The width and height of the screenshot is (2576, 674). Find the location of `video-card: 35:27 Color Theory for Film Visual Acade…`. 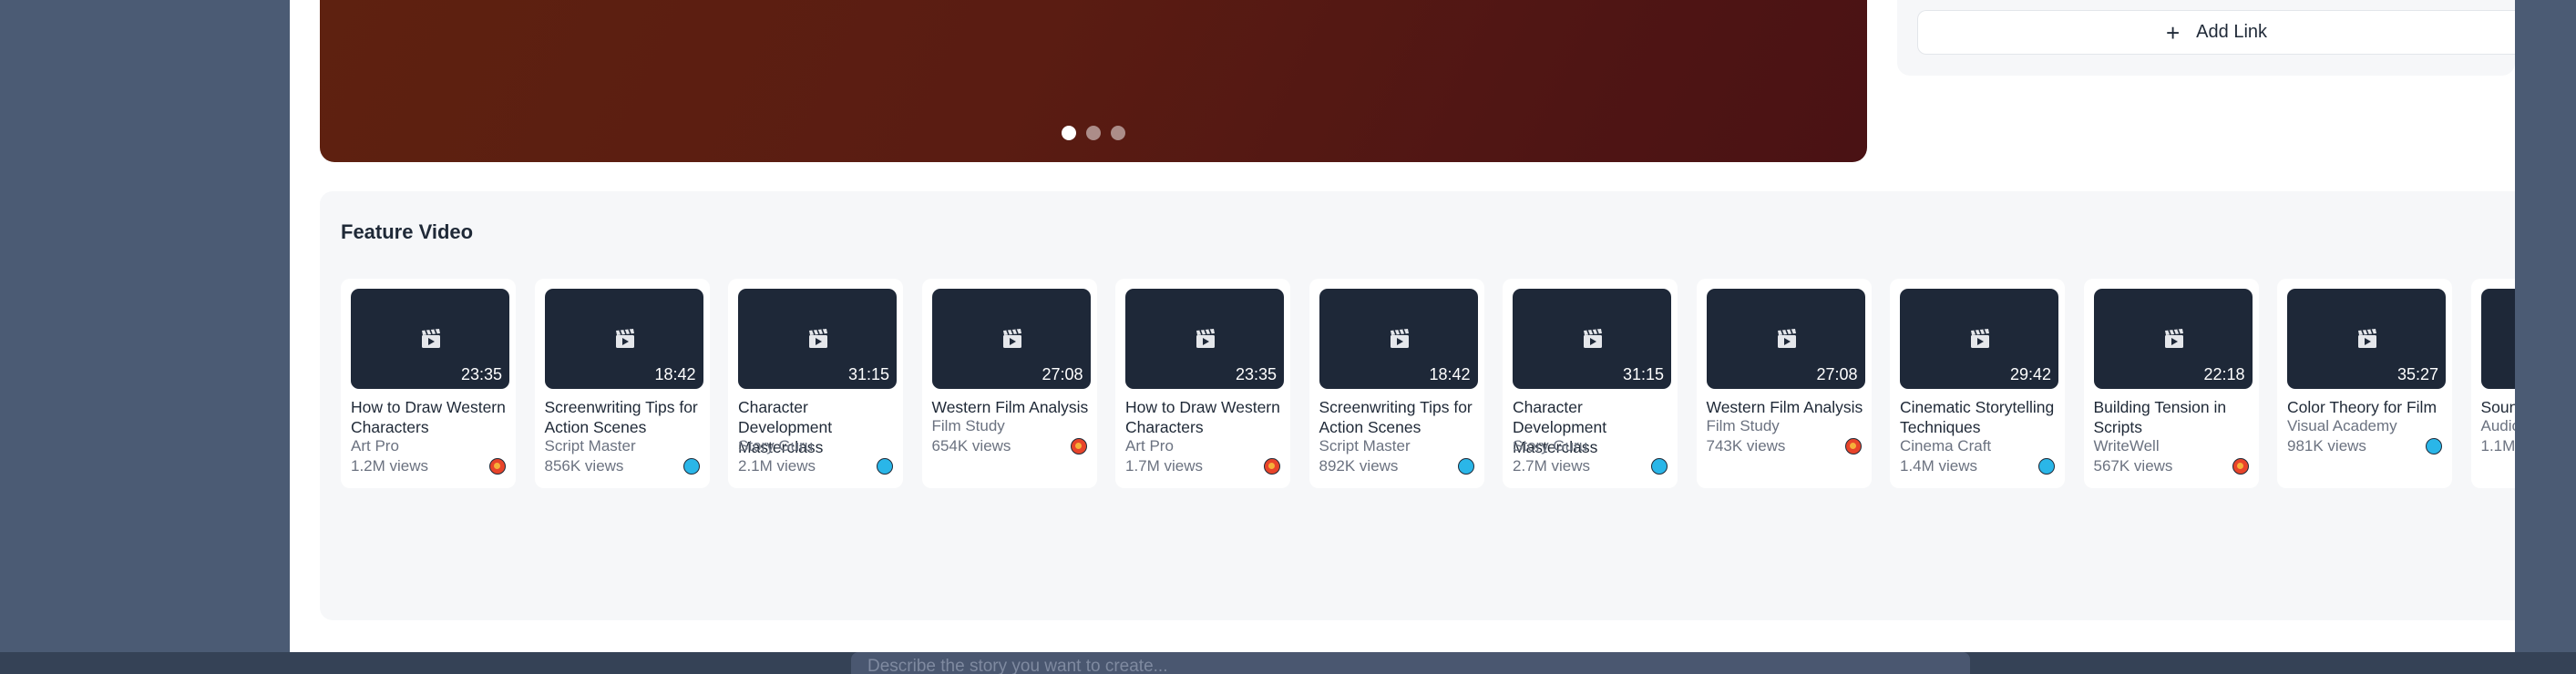

video-card: 35:27 Color Theory for Film Visual Acade… is located at coordinates (2365, 383).